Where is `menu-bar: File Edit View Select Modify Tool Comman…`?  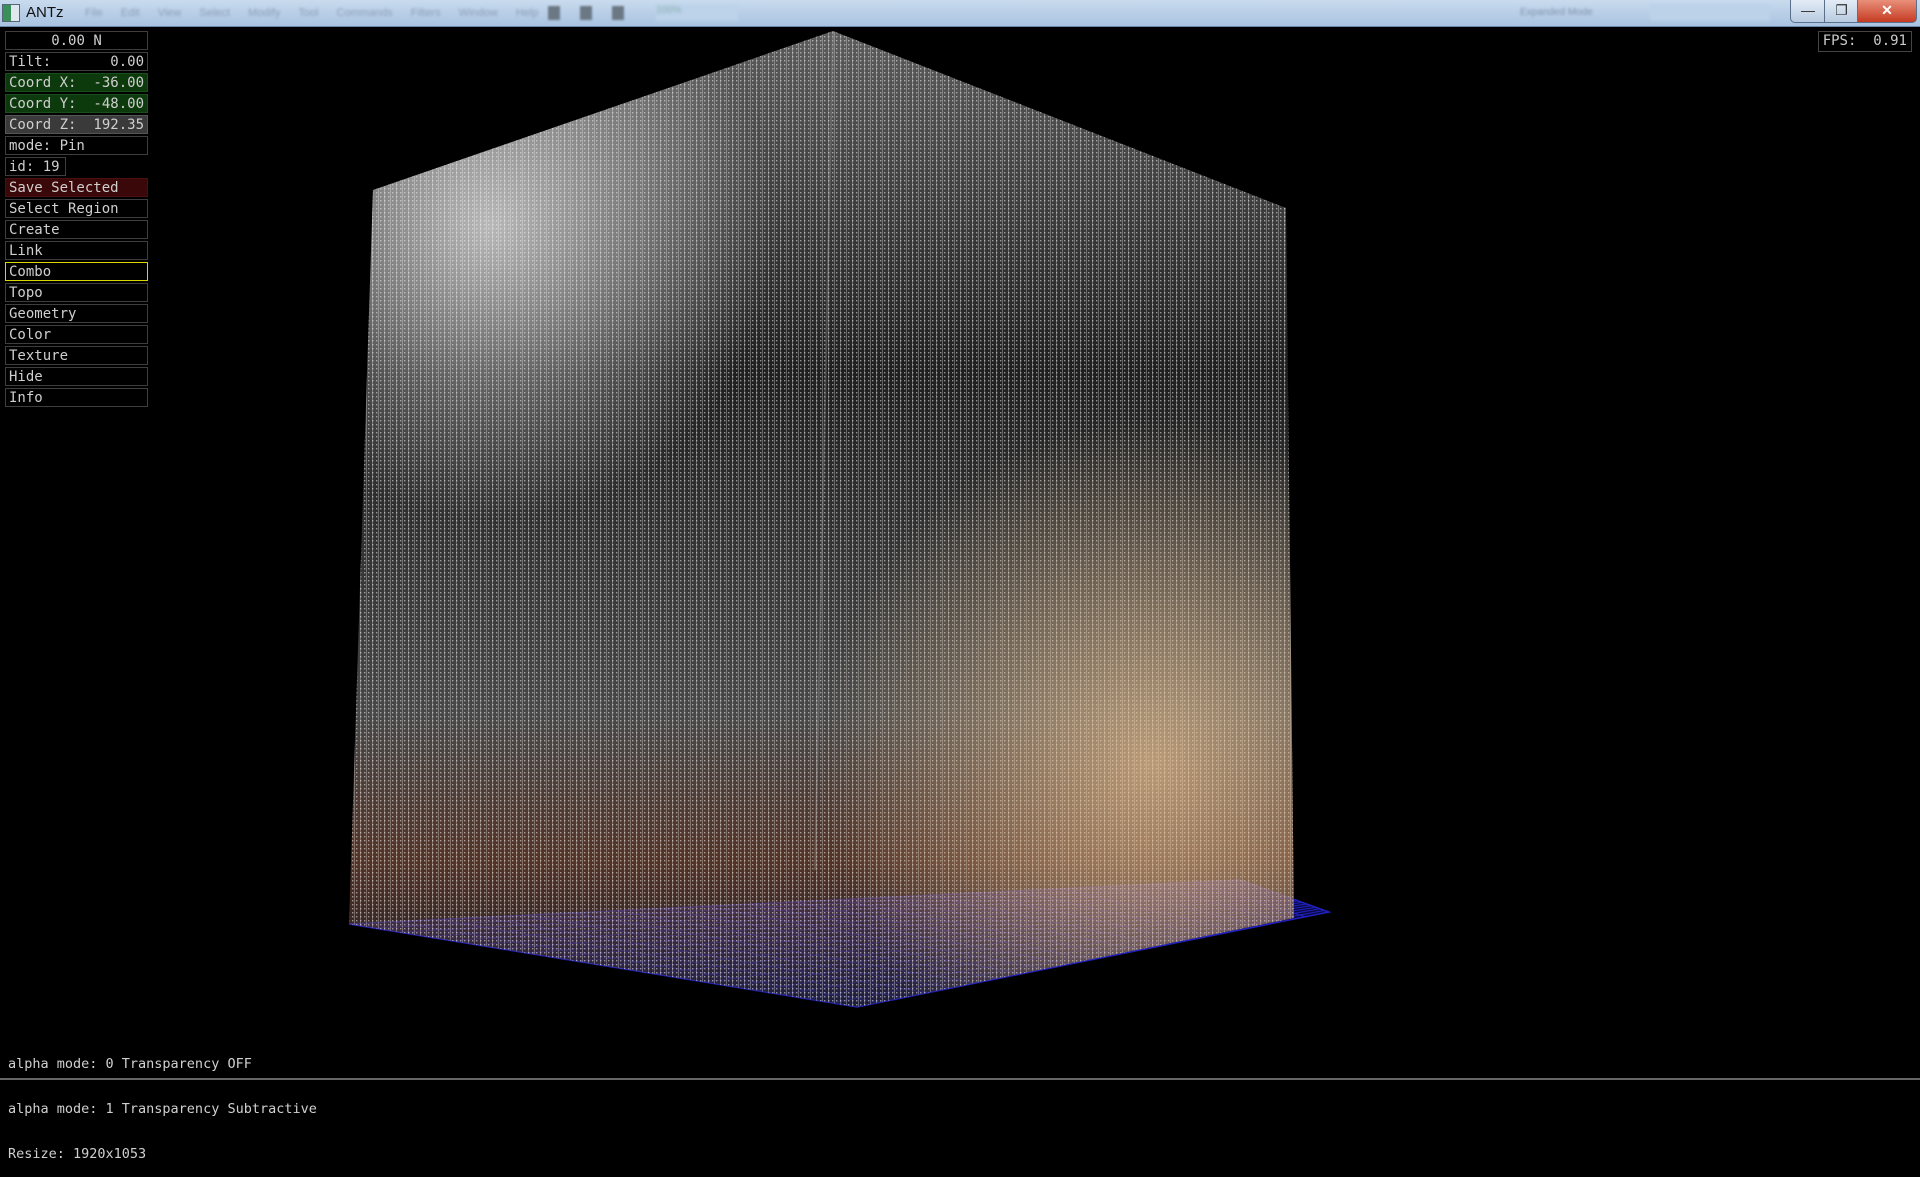
menu-bar: File Edit View Select Modify Tool Comman… is located at coordinates (311, 13).